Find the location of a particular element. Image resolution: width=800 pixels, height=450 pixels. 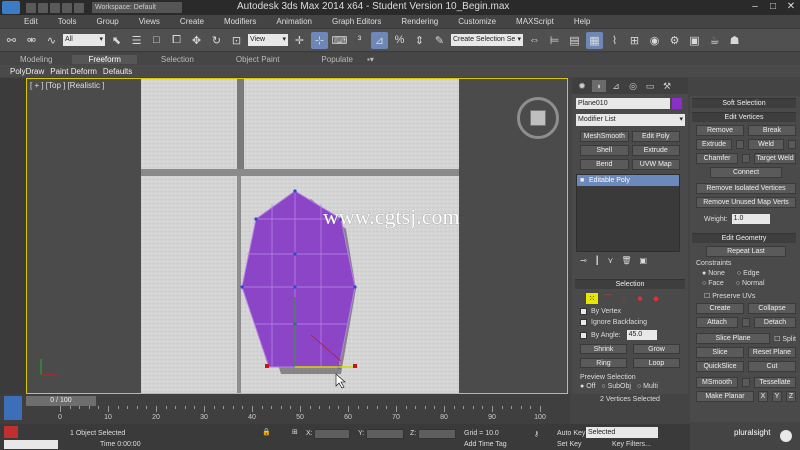

edit-named-selection-icon: ✎ is located at coordinates (439, 40).